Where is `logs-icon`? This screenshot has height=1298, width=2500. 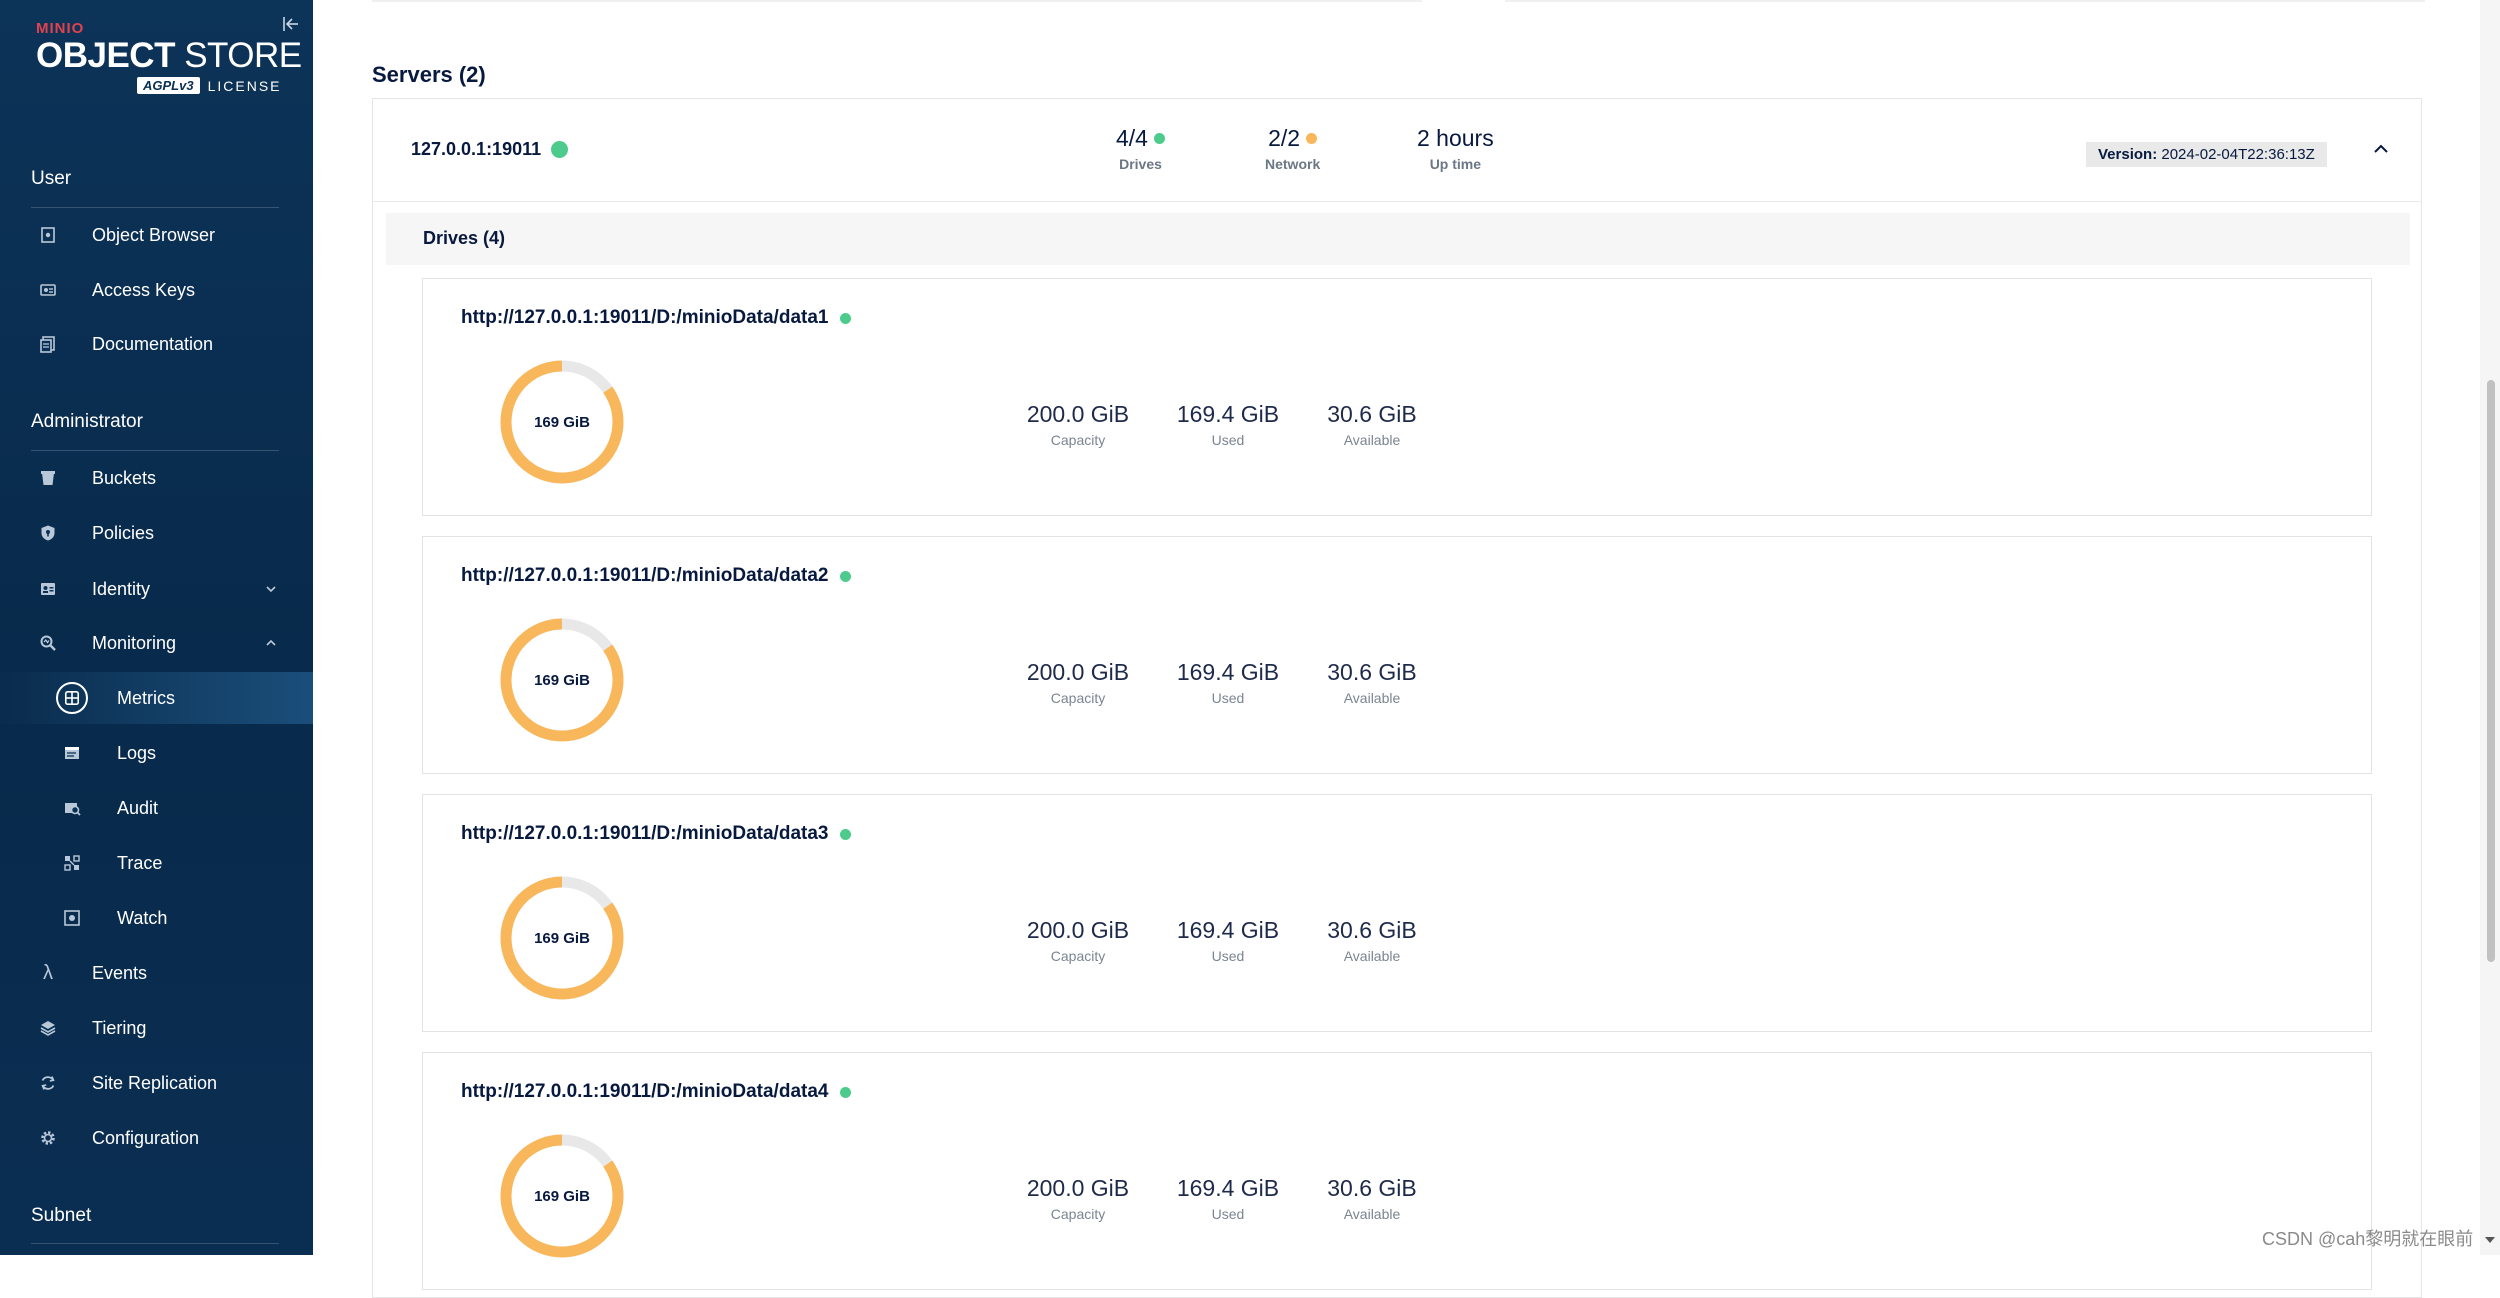 logs-icon is located at coordinates (72, 753).